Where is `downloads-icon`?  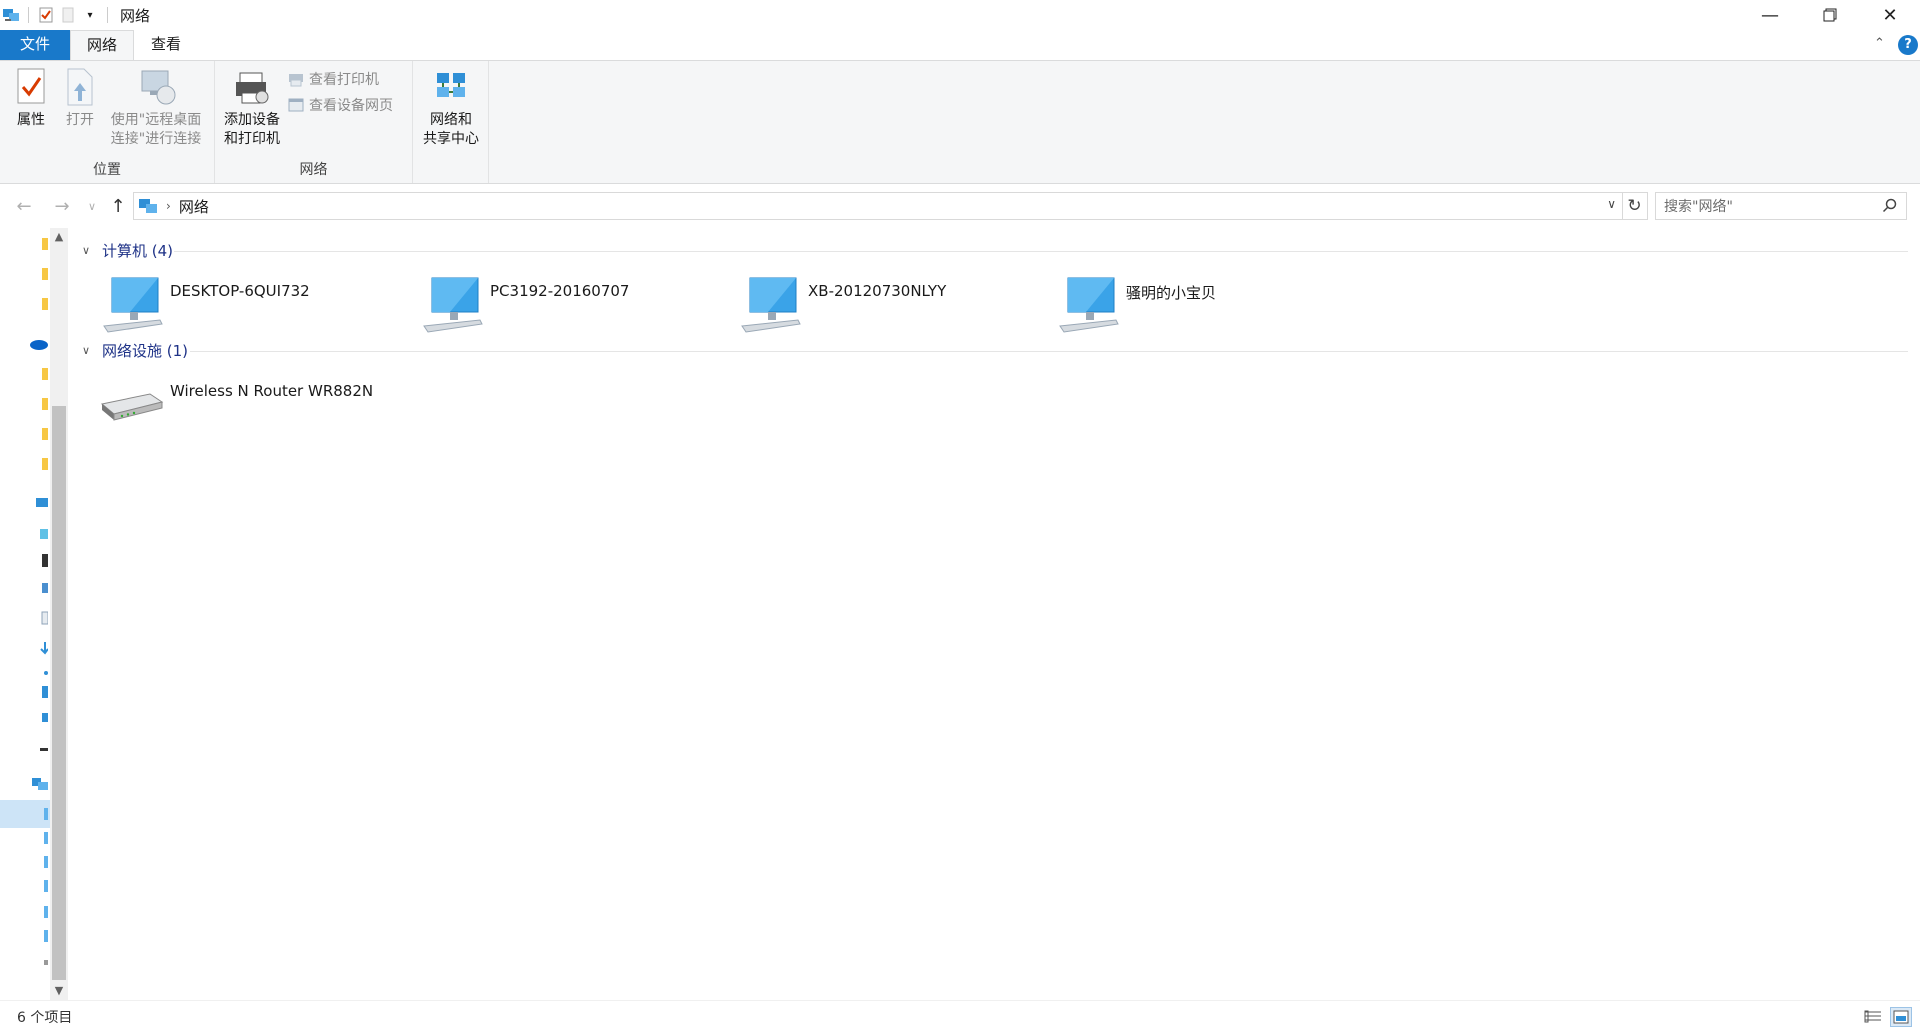
downloads-icon is located at coordinates (39, 648).